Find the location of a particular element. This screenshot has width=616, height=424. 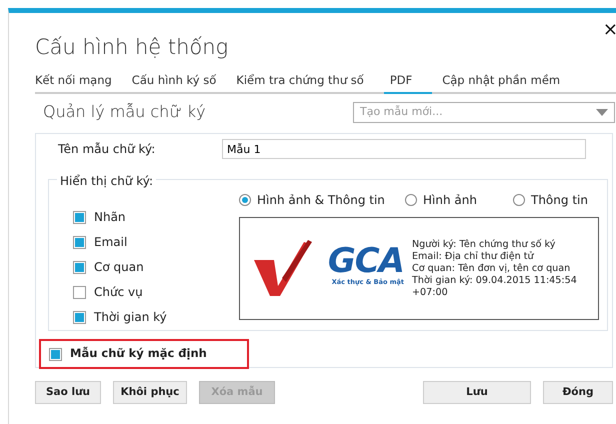

checkbox-label: Cơ quan is located at coordinates (119, 267).